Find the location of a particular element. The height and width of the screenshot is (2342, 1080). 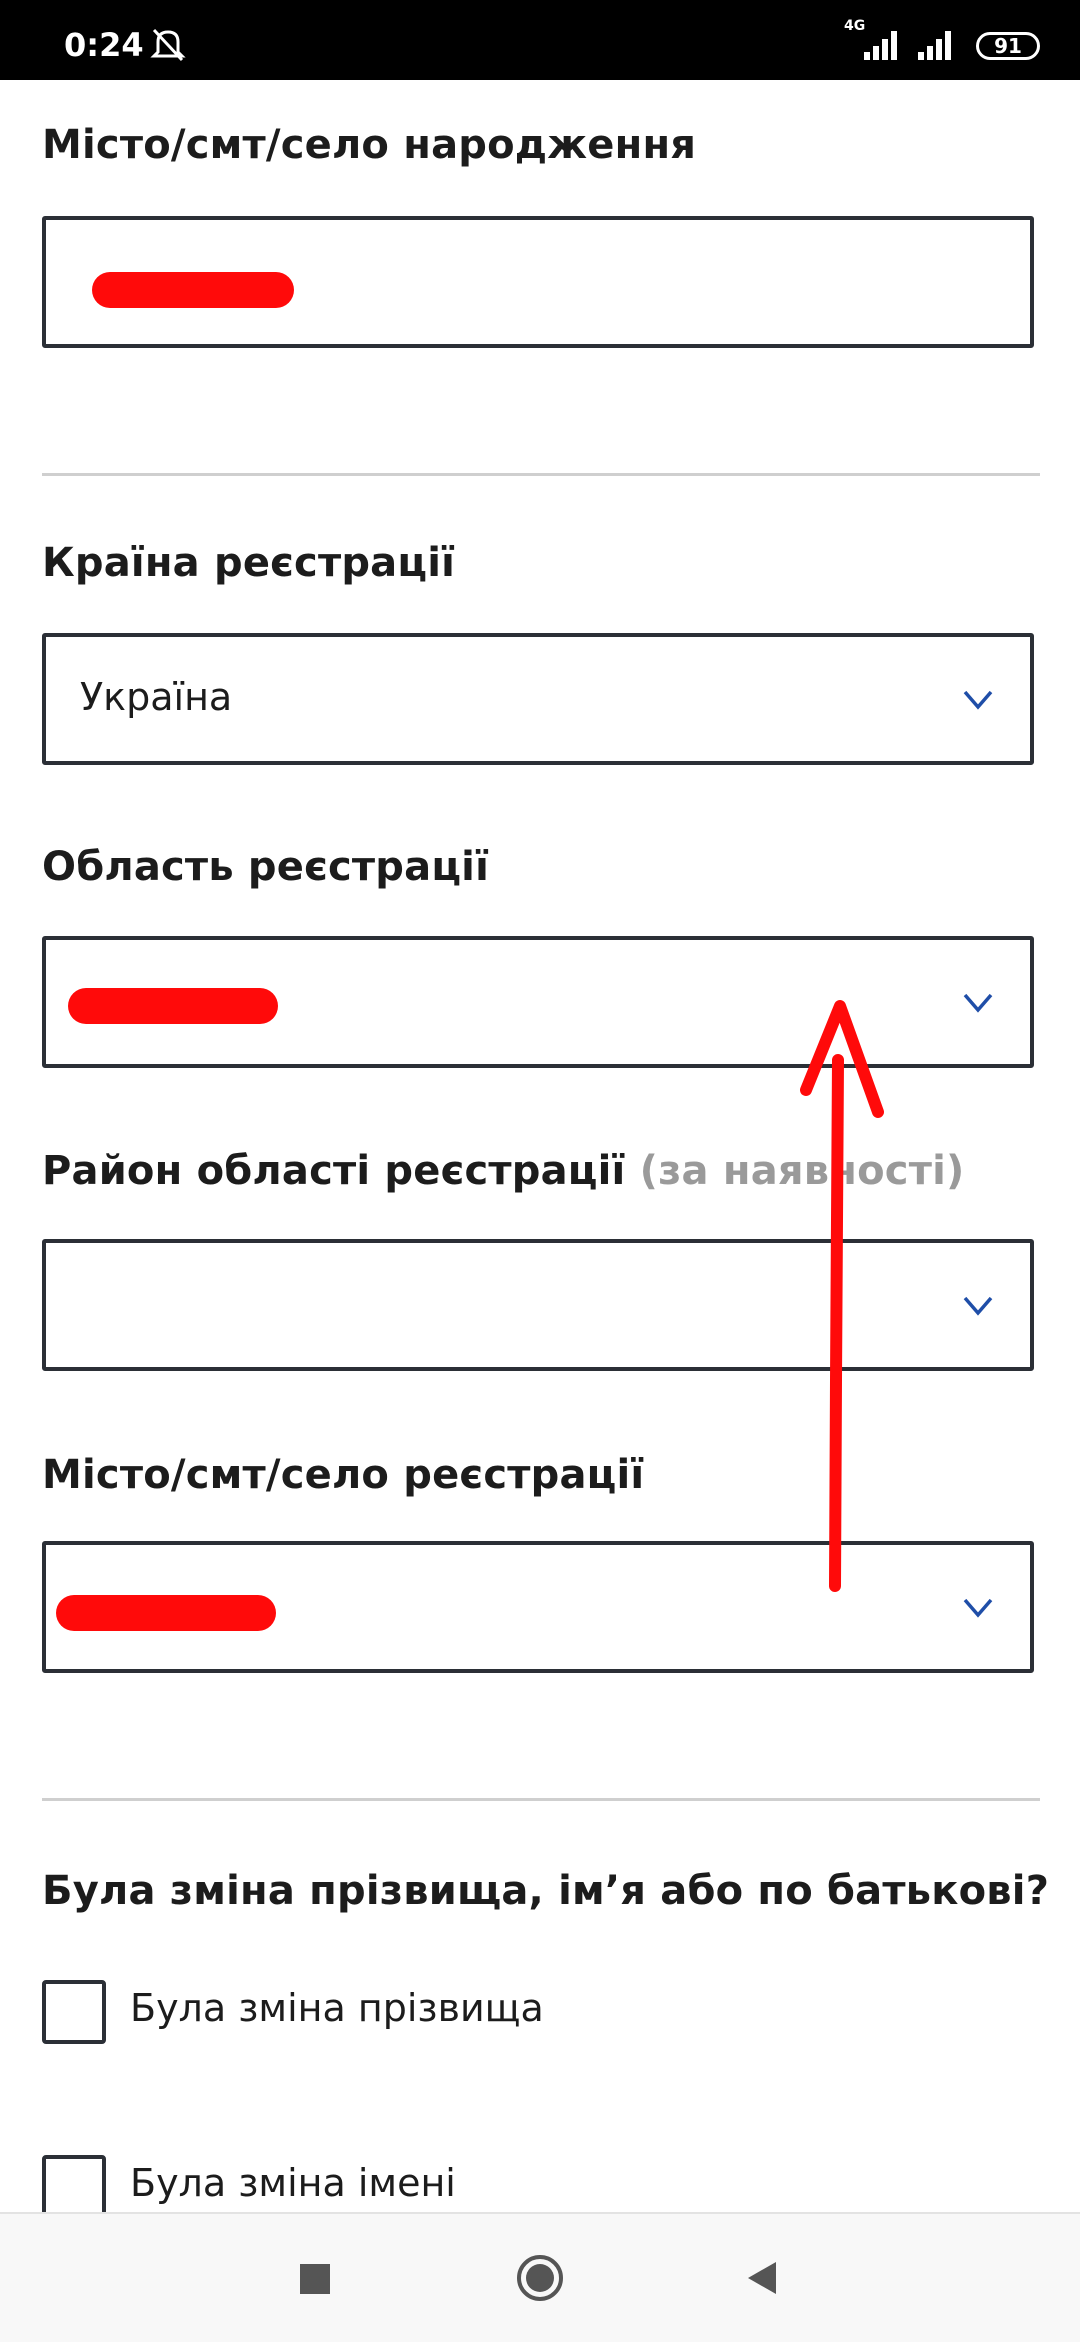

status-time: 0:24 is located at coordinates (104, 45).